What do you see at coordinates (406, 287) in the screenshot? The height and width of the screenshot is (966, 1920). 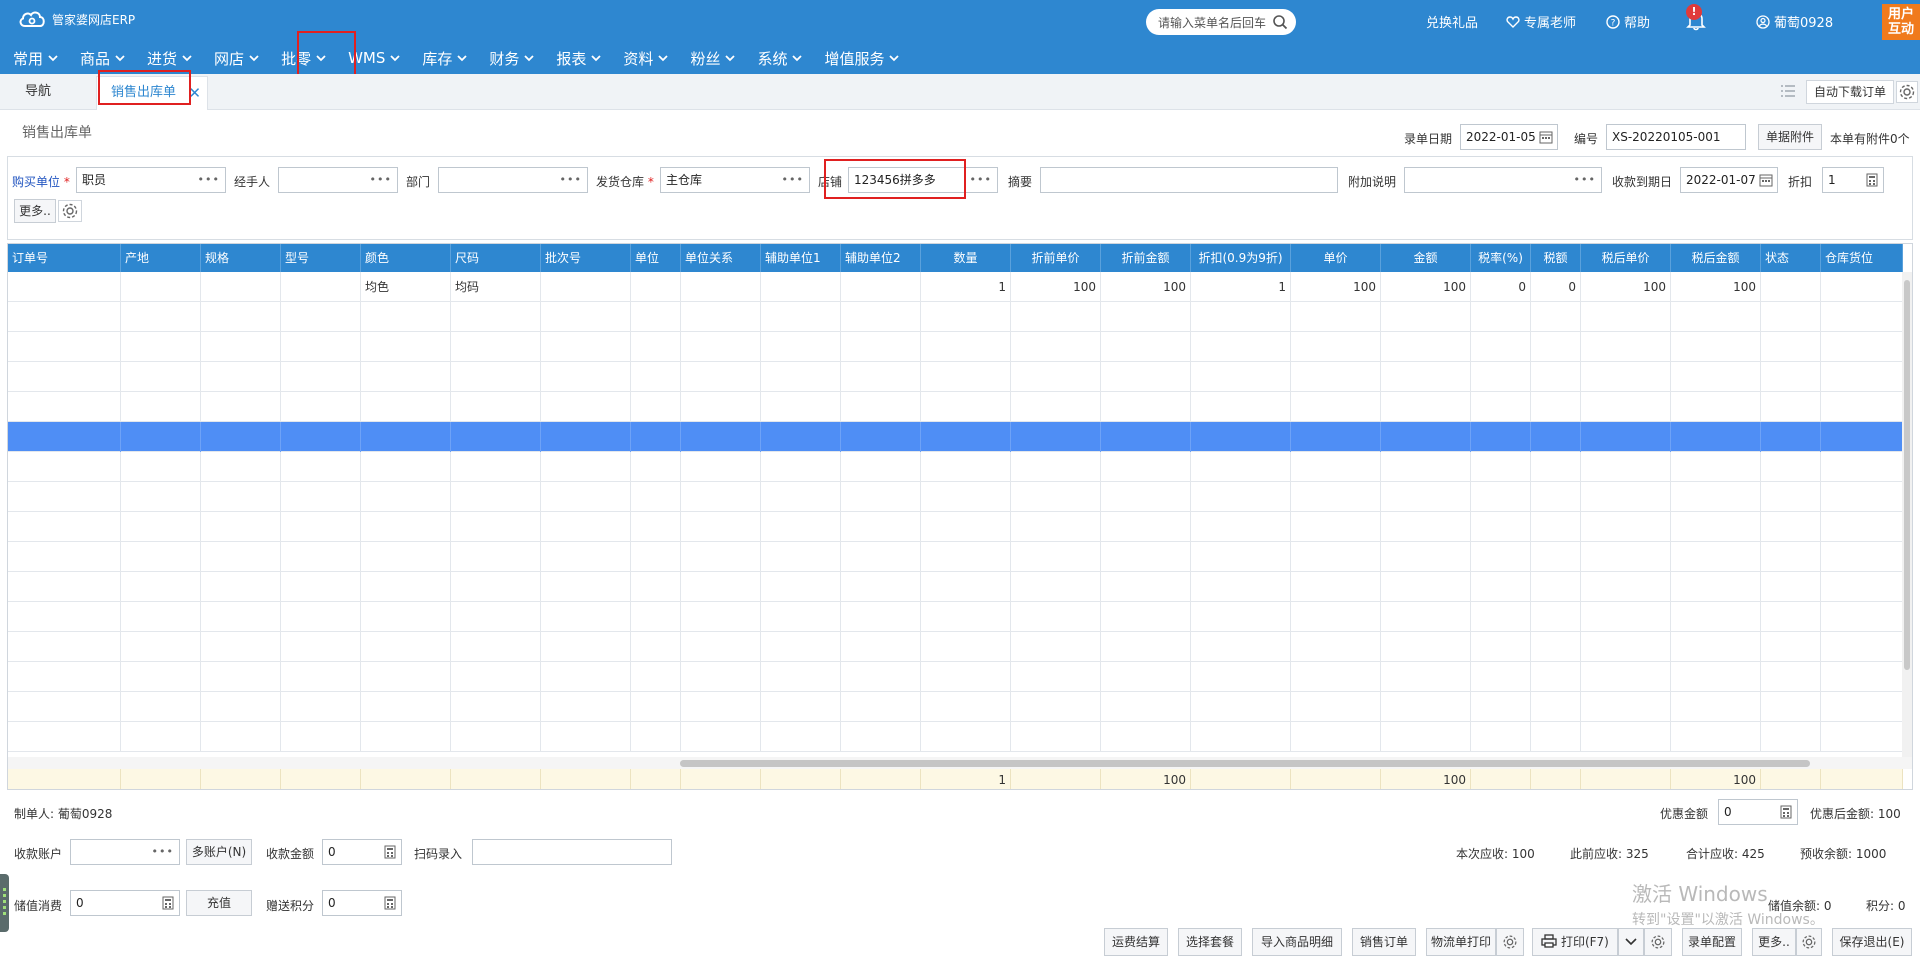 I see `table-cell: 均色` at bounding box center [406, 287].